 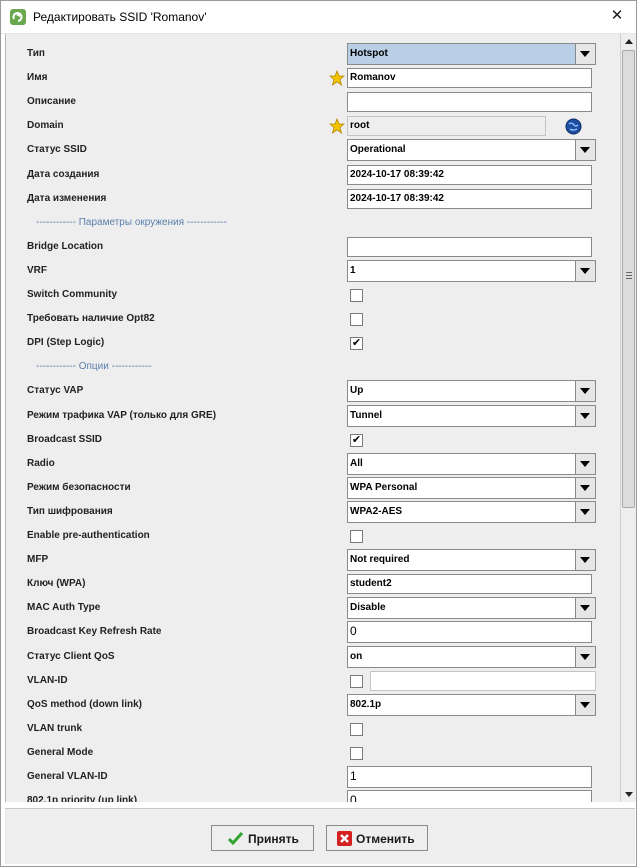 I want to click on dropdown-select: WPA Personal, so click(x=471, y=487).